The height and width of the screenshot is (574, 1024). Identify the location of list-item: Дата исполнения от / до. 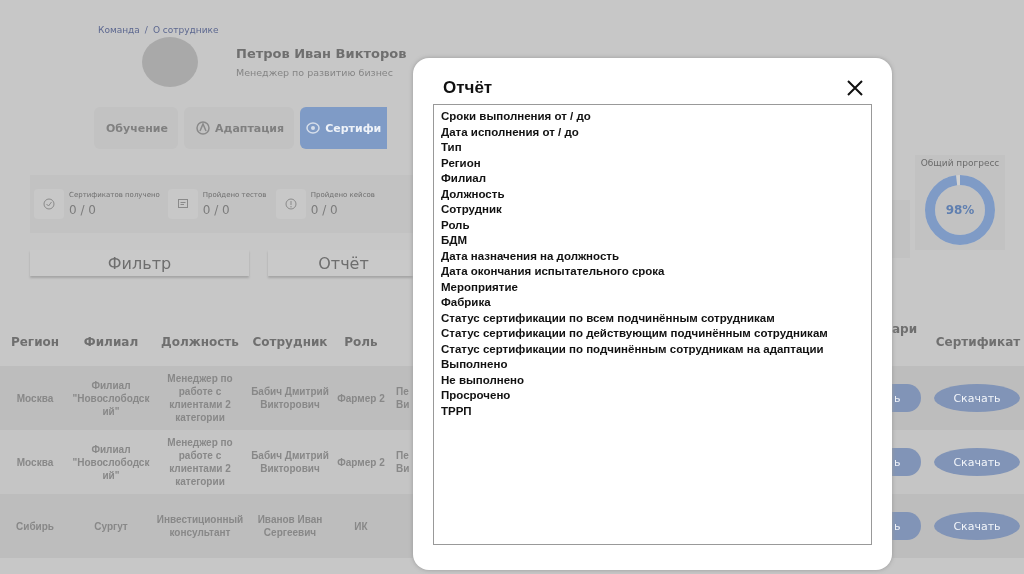
(652, 132).